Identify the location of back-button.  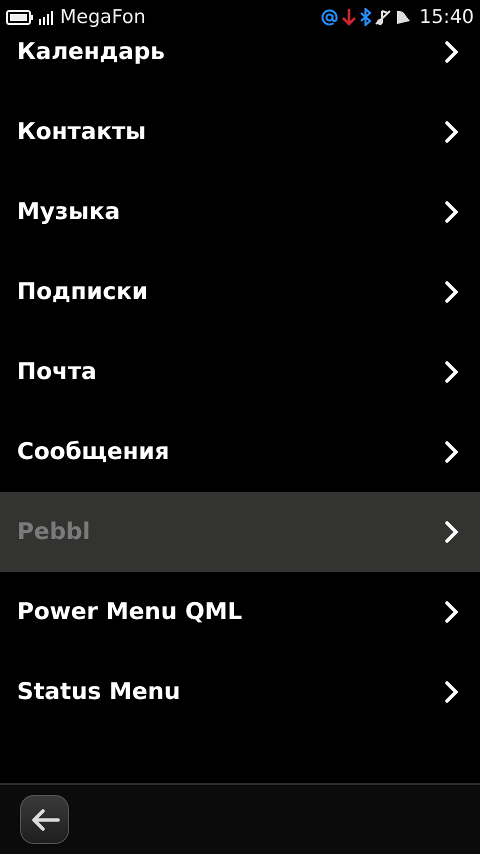
(44, 819).